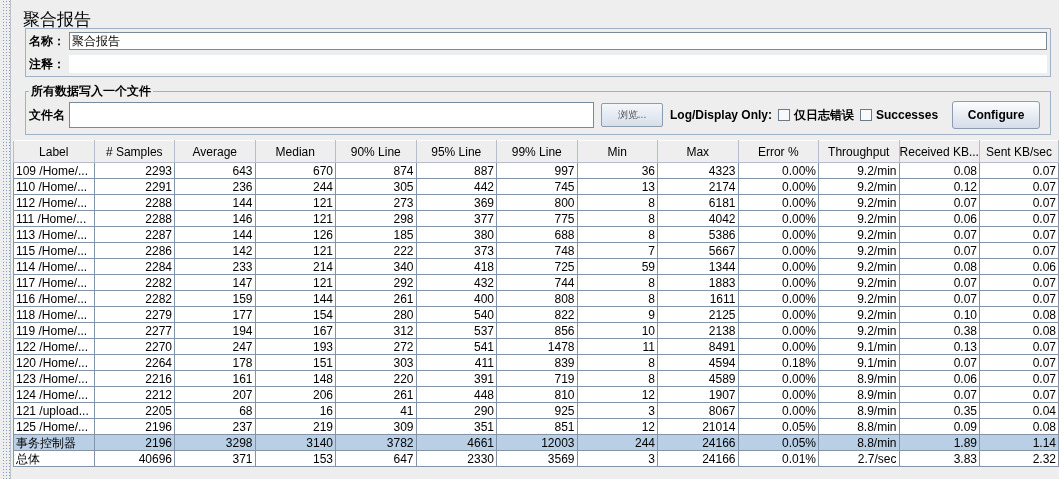 The height and width of the screenshot is (479, 1059). I want to click on table-cell: 161, so click(214, 378).